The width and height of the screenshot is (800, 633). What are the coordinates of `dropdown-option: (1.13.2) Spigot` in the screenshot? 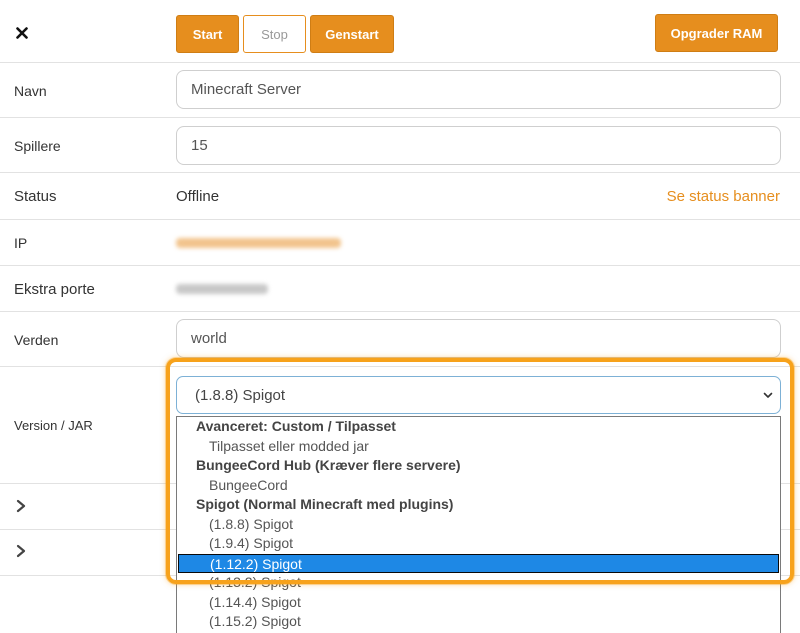 It's located at (478, 583).